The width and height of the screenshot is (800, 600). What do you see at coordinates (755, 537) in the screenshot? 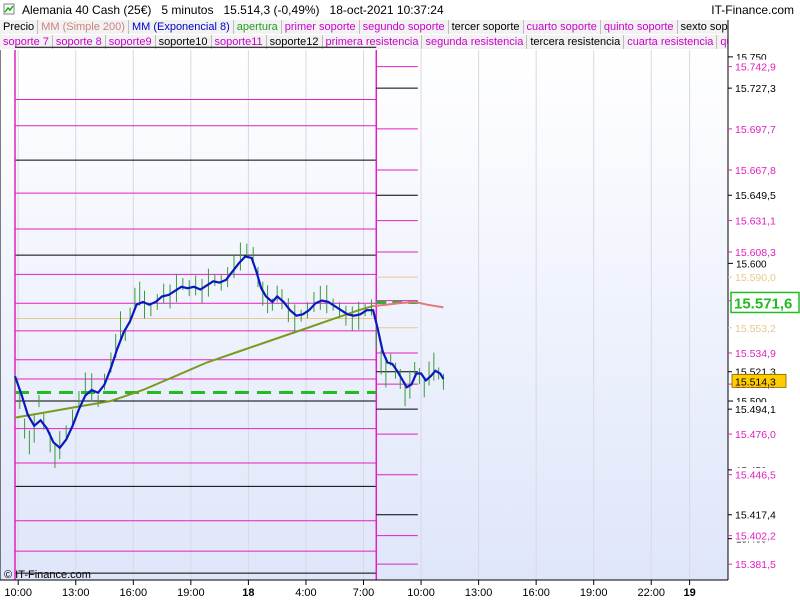
I see `level-label: 15.402,2` at bounding box center [755, 537].